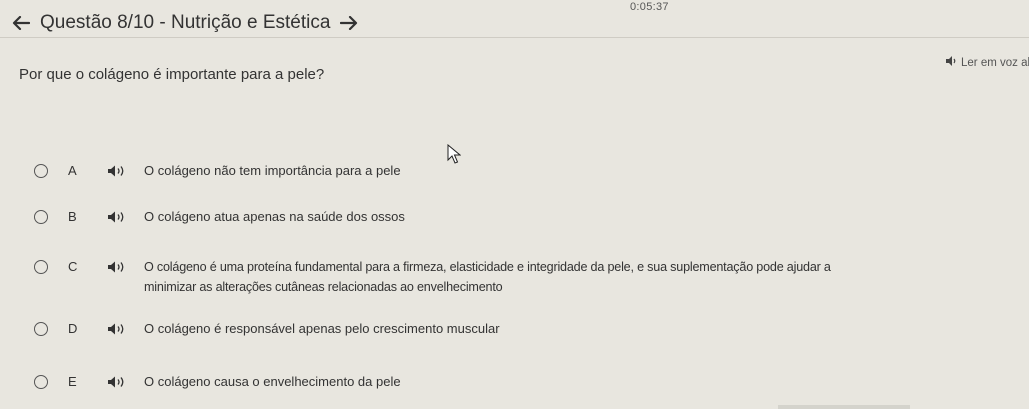 Image resolution: width=1029 pixels, height=409 pixels. I want to click on read-aloud-label: Ler em voz alta, so click(995, 62).